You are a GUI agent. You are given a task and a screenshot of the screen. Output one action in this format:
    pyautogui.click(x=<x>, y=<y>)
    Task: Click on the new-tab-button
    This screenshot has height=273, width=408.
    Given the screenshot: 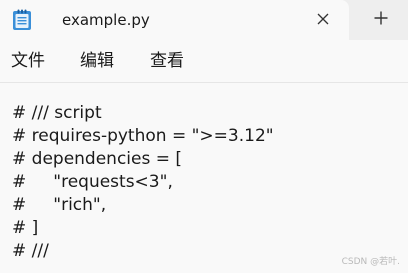 What is the action you would take?
    pyautogui.click(x=381, y=19)
    